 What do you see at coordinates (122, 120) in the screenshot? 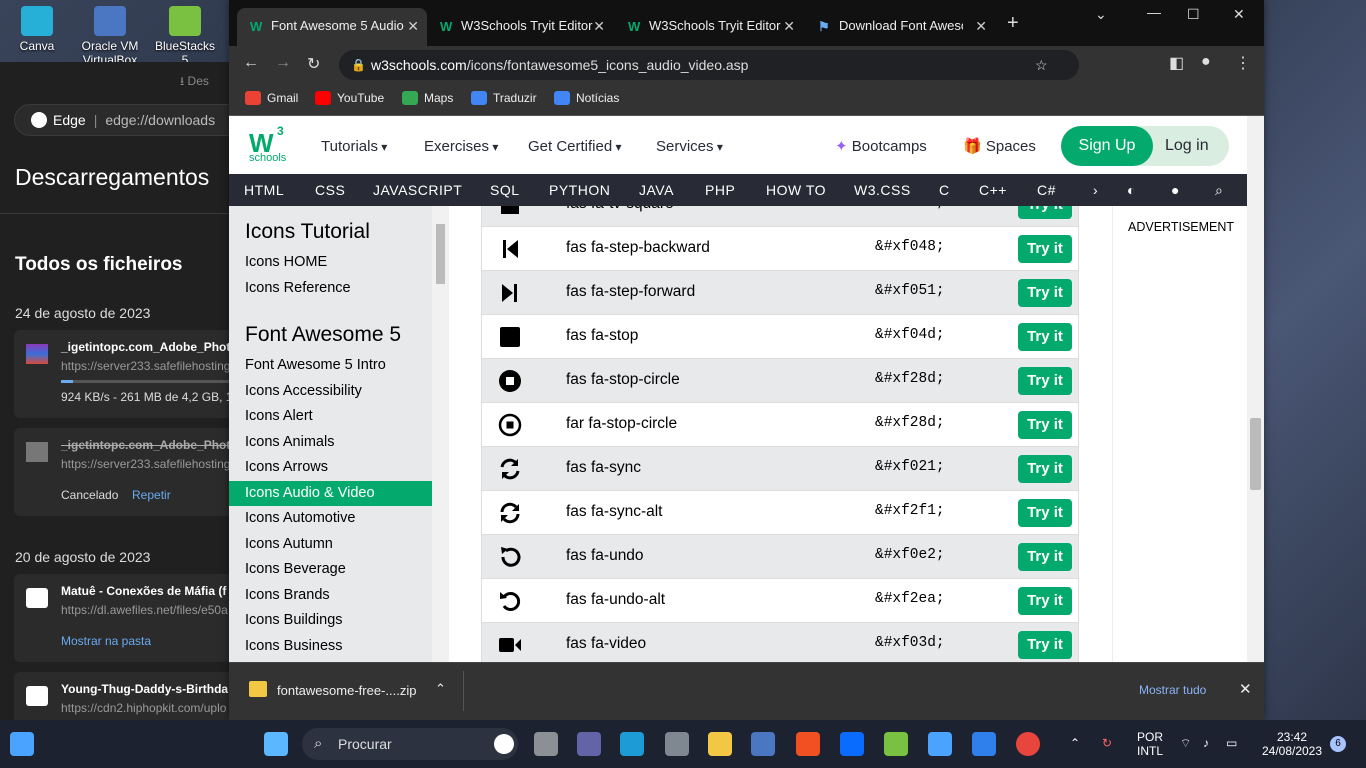
I see `edge-address-bar: Edge | edge://downloads` at bounding box center [122, 120].